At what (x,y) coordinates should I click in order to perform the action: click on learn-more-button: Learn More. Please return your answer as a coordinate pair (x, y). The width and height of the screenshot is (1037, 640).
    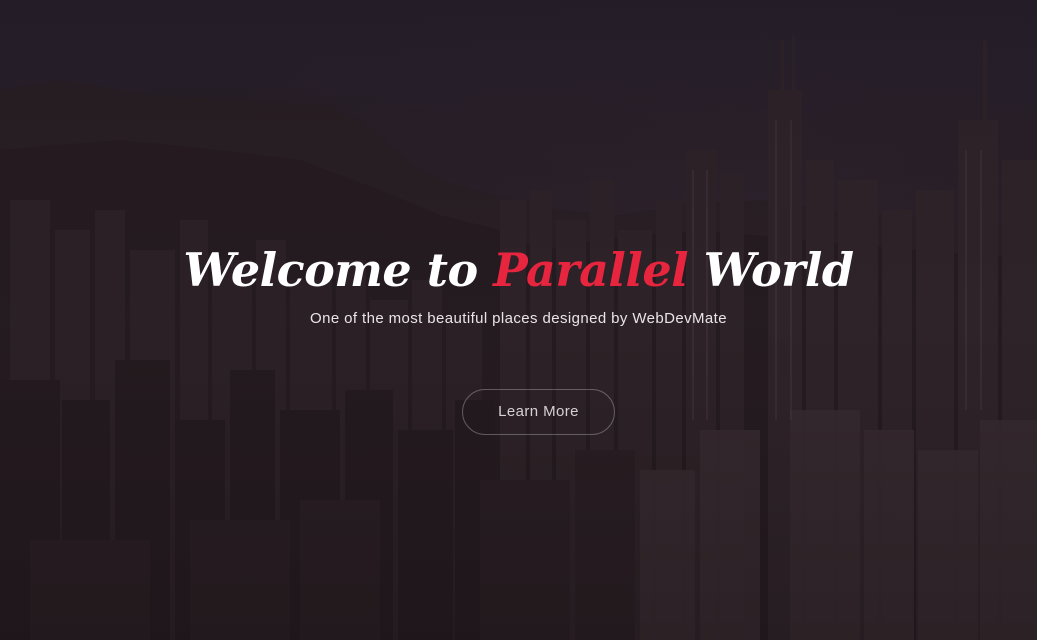
    Looking at the image, I should click on (538, 412).